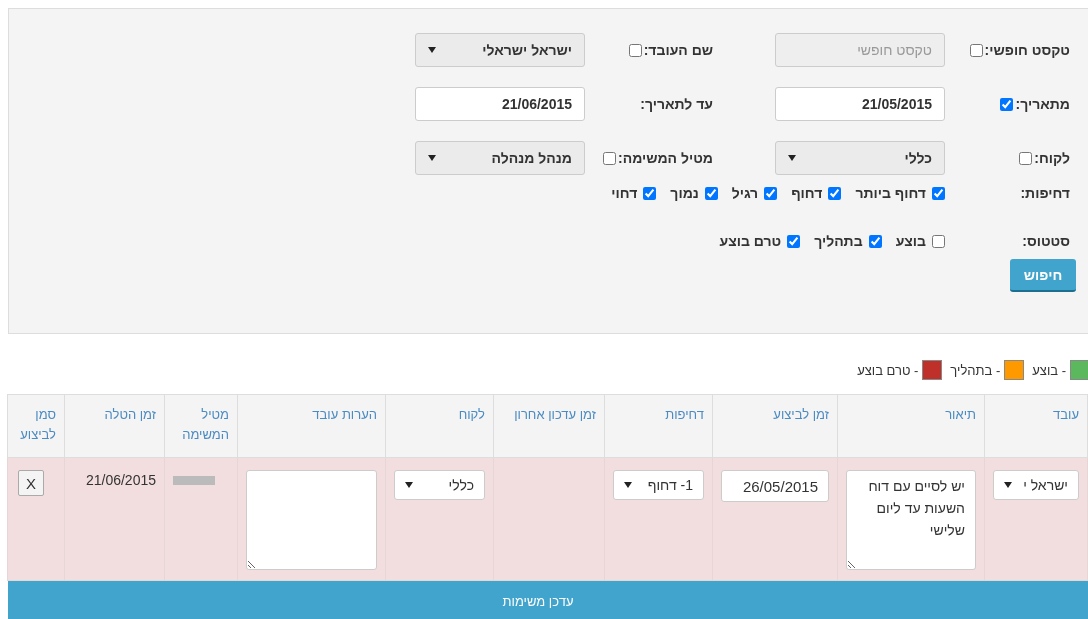 This screenshot has width=1088, height=619. Describe the element at coordinates (678, 50) in the screenshot. I see `field-label: שם העובד:` at that location.